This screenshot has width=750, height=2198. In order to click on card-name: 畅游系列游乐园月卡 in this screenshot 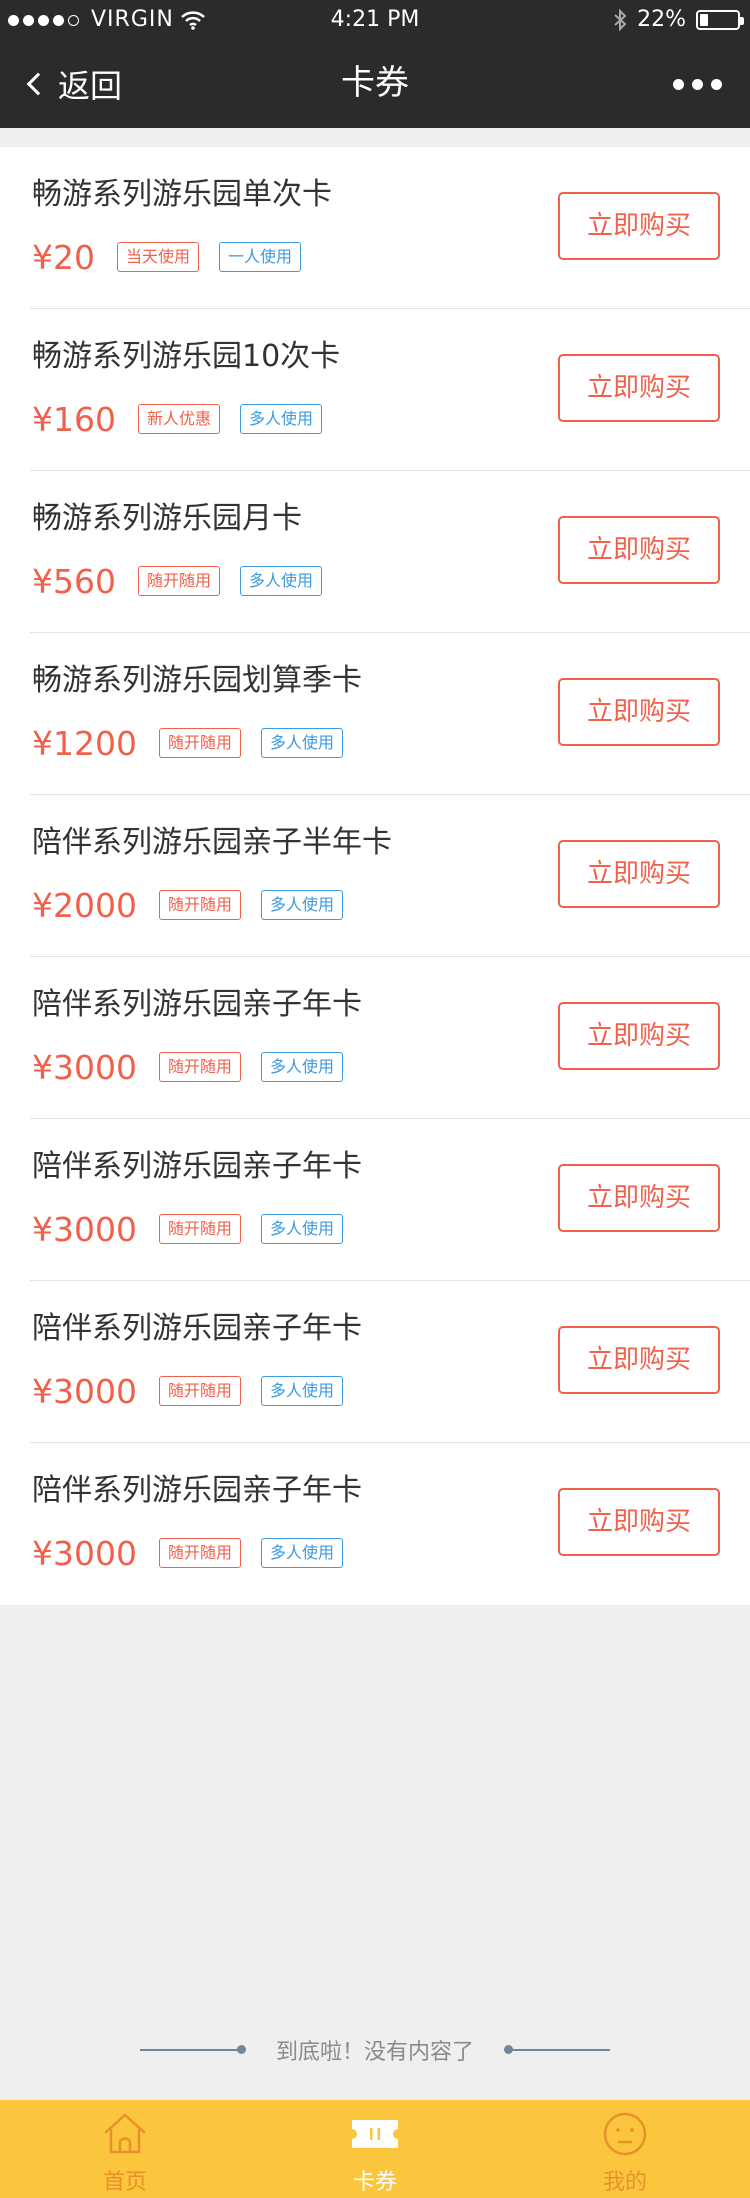, I will do `click(167, 518)`.